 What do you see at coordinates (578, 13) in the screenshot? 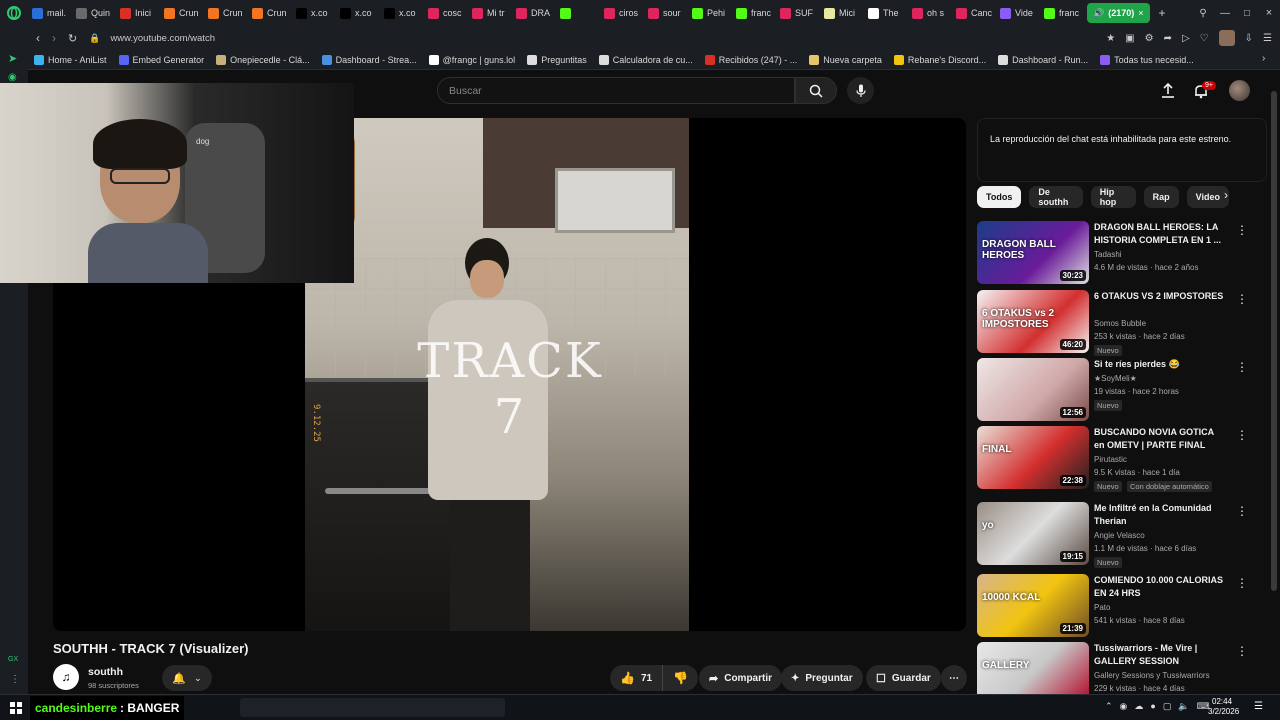
I see `browser-tab` at bounding box center [578, 13].